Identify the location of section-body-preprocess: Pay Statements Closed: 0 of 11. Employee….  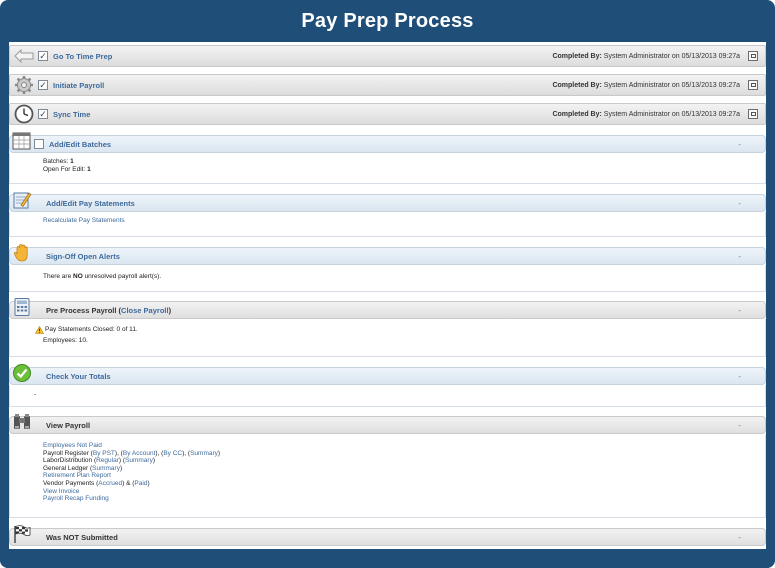
(387, 338).